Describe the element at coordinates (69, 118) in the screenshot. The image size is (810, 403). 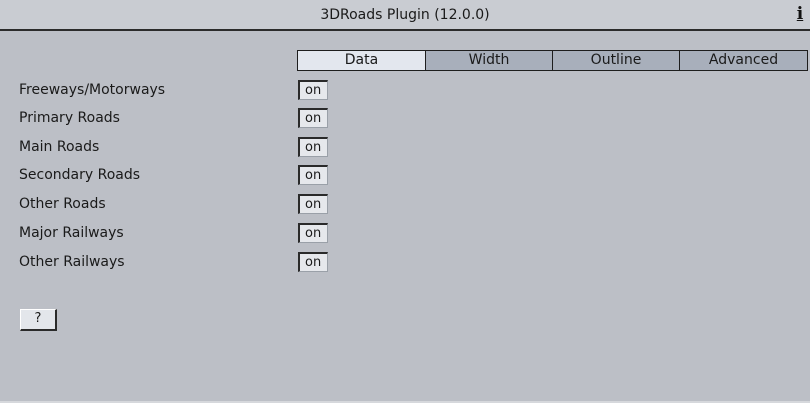
I see `row-label-primary-roads: Primary Roads` at that location.